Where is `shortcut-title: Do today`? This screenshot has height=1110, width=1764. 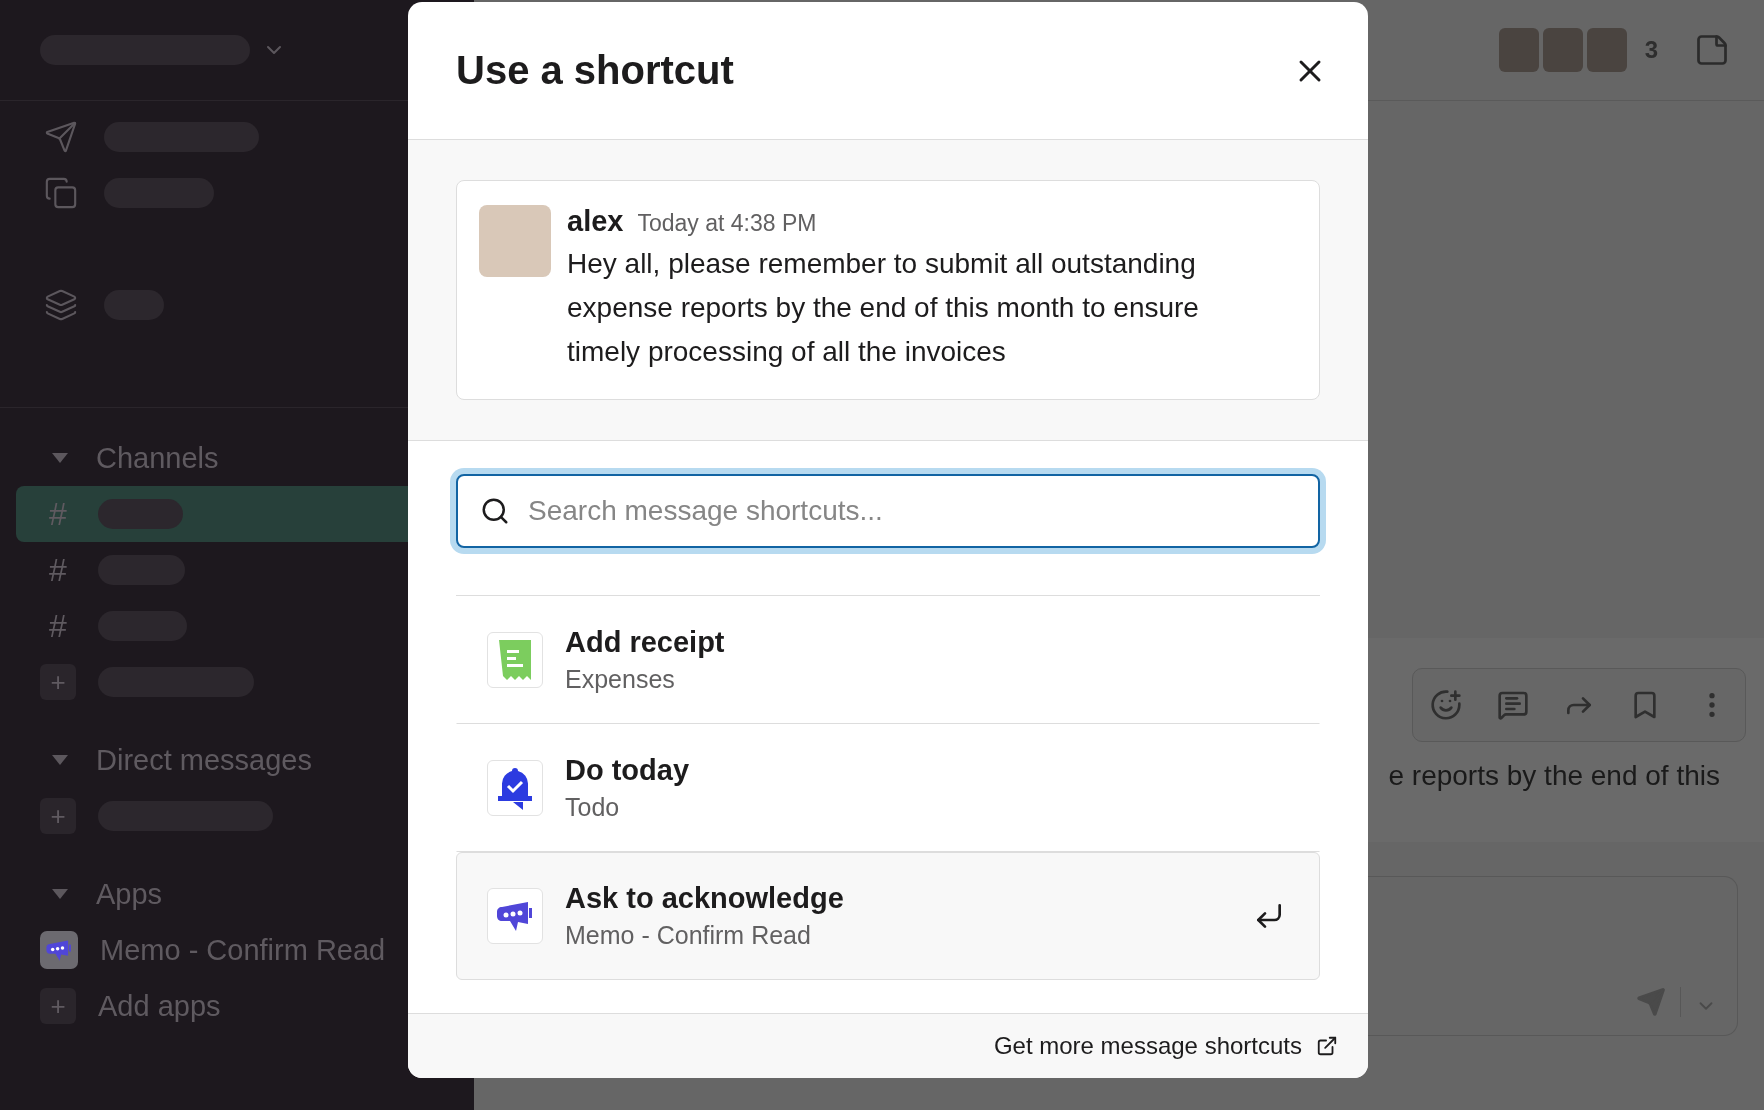
shortcut-title: Do today is located at coordinates (628, 770).